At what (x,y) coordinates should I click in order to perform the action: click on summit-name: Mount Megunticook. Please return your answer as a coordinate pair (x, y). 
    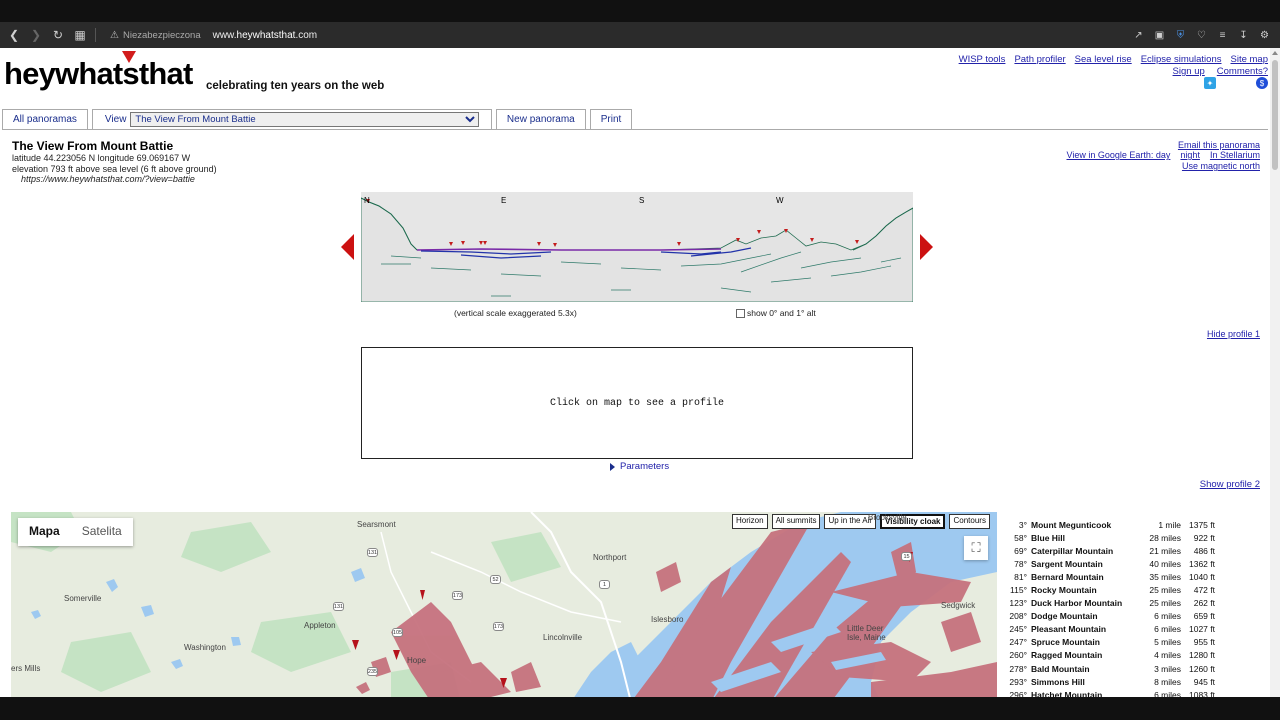
    Looking at the image, I should click on (1084, 524).